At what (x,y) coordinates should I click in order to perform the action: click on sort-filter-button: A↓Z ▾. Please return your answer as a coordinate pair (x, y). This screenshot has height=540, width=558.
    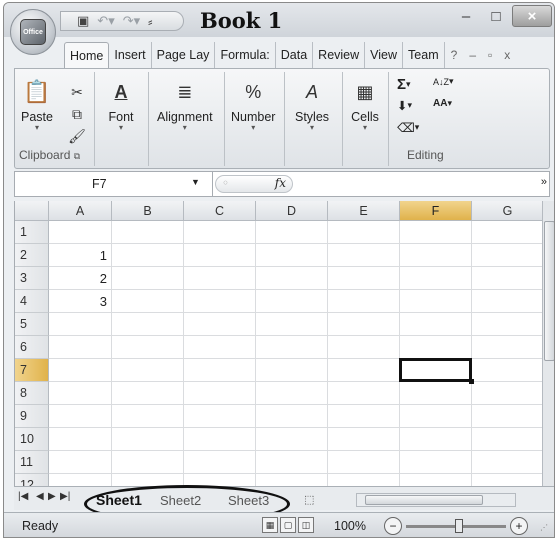
    Looking at the image, I should click on (443, 81).